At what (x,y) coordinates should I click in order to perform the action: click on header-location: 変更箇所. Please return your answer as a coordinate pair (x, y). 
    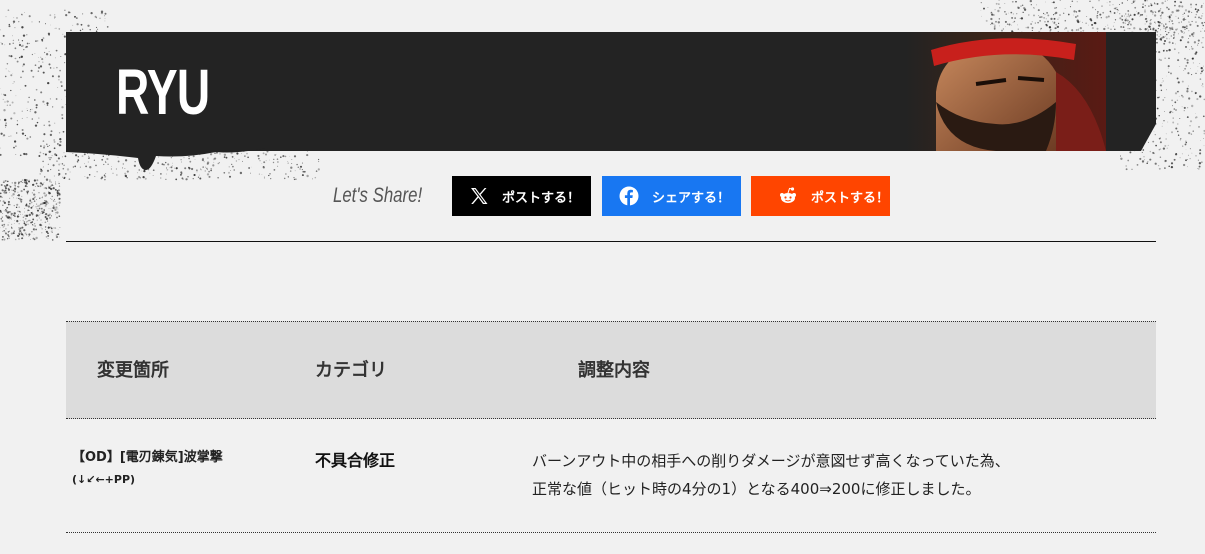
    Looking at the image, I should click on (133, 370).